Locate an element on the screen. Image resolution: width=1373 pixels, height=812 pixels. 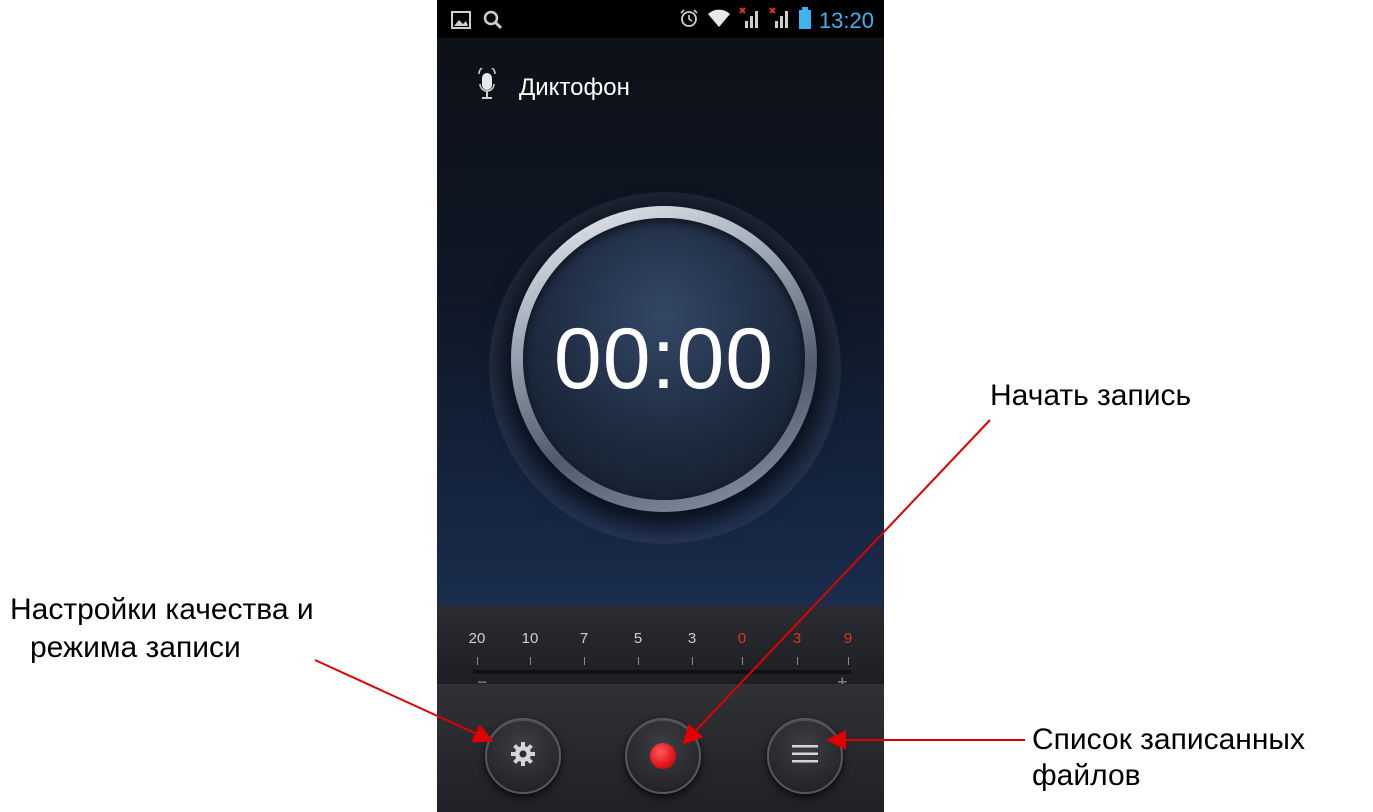
arrow-settings is located at coordinates (404, 701).